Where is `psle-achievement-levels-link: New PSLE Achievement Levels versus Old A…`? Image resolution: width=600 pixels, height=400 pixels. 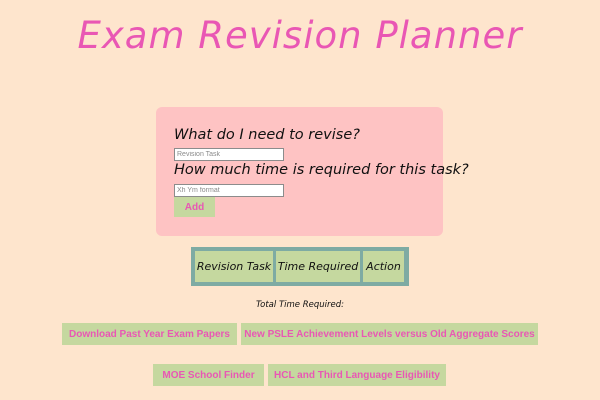 psle-achievement-levels-link: New PSLE Achievement Levels versus Old A… is located at coordinates (389, 334).